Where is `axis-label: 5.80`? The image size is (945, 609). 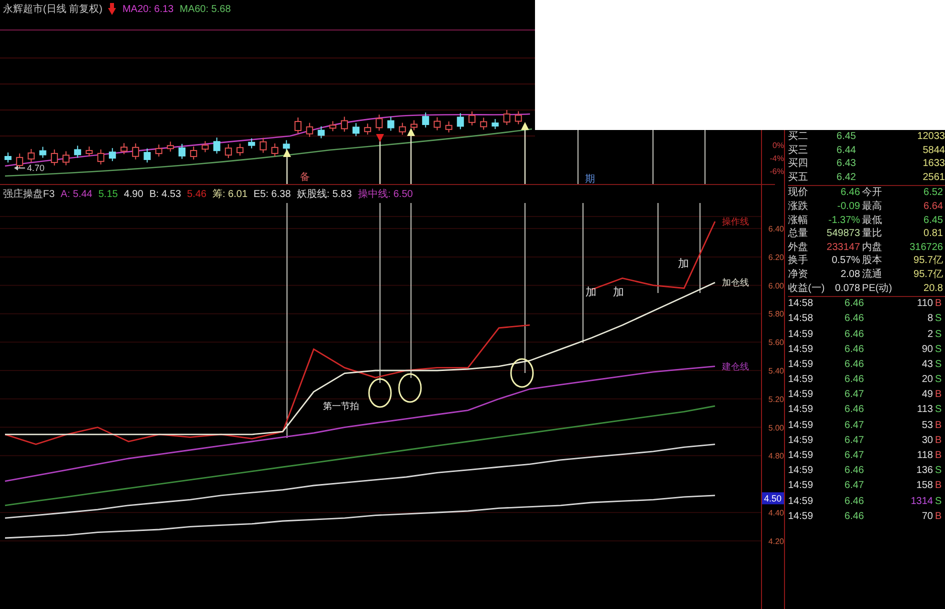 axis-label: 5.80 is located at coordinates (776, 314).